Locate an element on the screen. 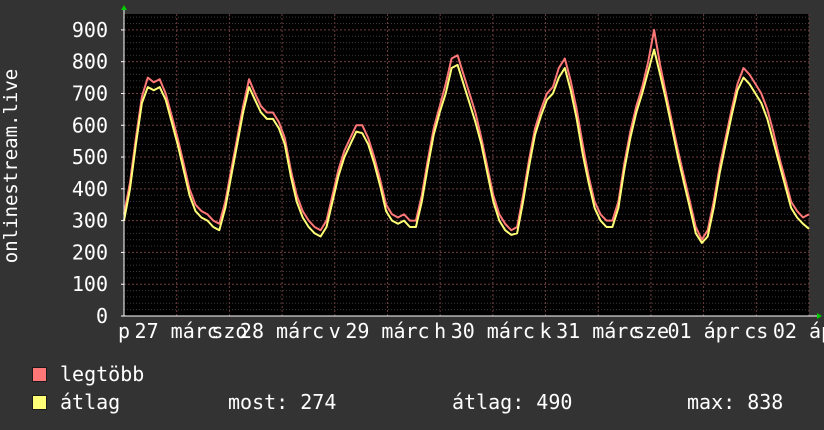  y-axis-arrow-icon is located at coordinates (124, 7).